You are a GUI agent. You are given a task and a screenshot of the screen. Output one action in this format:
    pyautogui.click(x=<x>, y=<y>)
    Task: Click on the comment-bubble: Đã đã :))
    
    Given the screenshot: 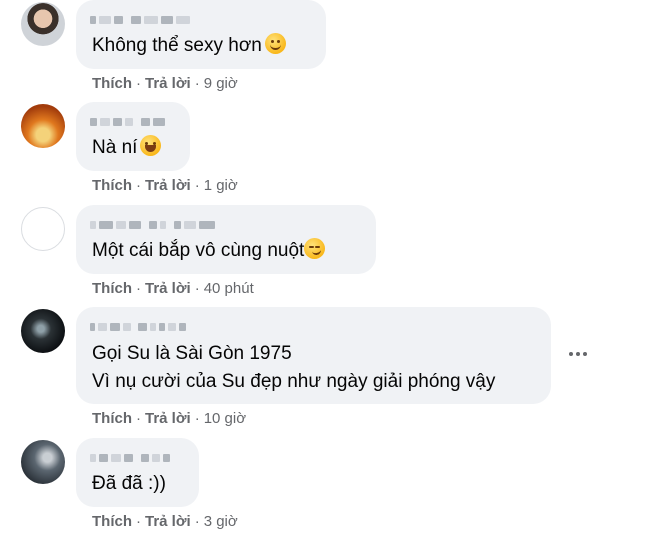 What is the action you would take?
    pyautogui.click(x=137, y=472)
    